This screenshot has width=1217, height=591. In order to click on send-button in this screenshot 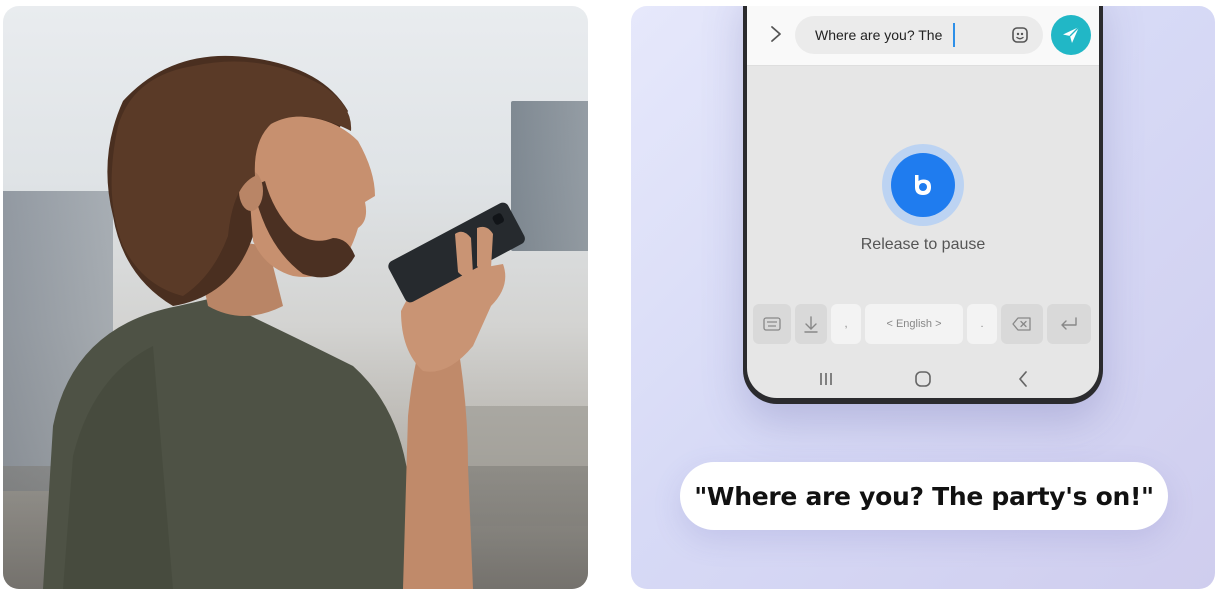, I will do `click(1071, 35)`.